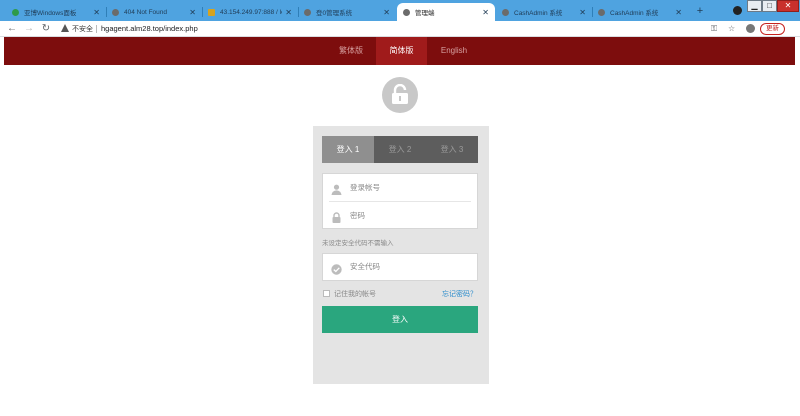 This screenshot has height=416, width=800. Describe the element at coordinates (12, 28) in the screenshot. I see `back-icon: ←` at that location.